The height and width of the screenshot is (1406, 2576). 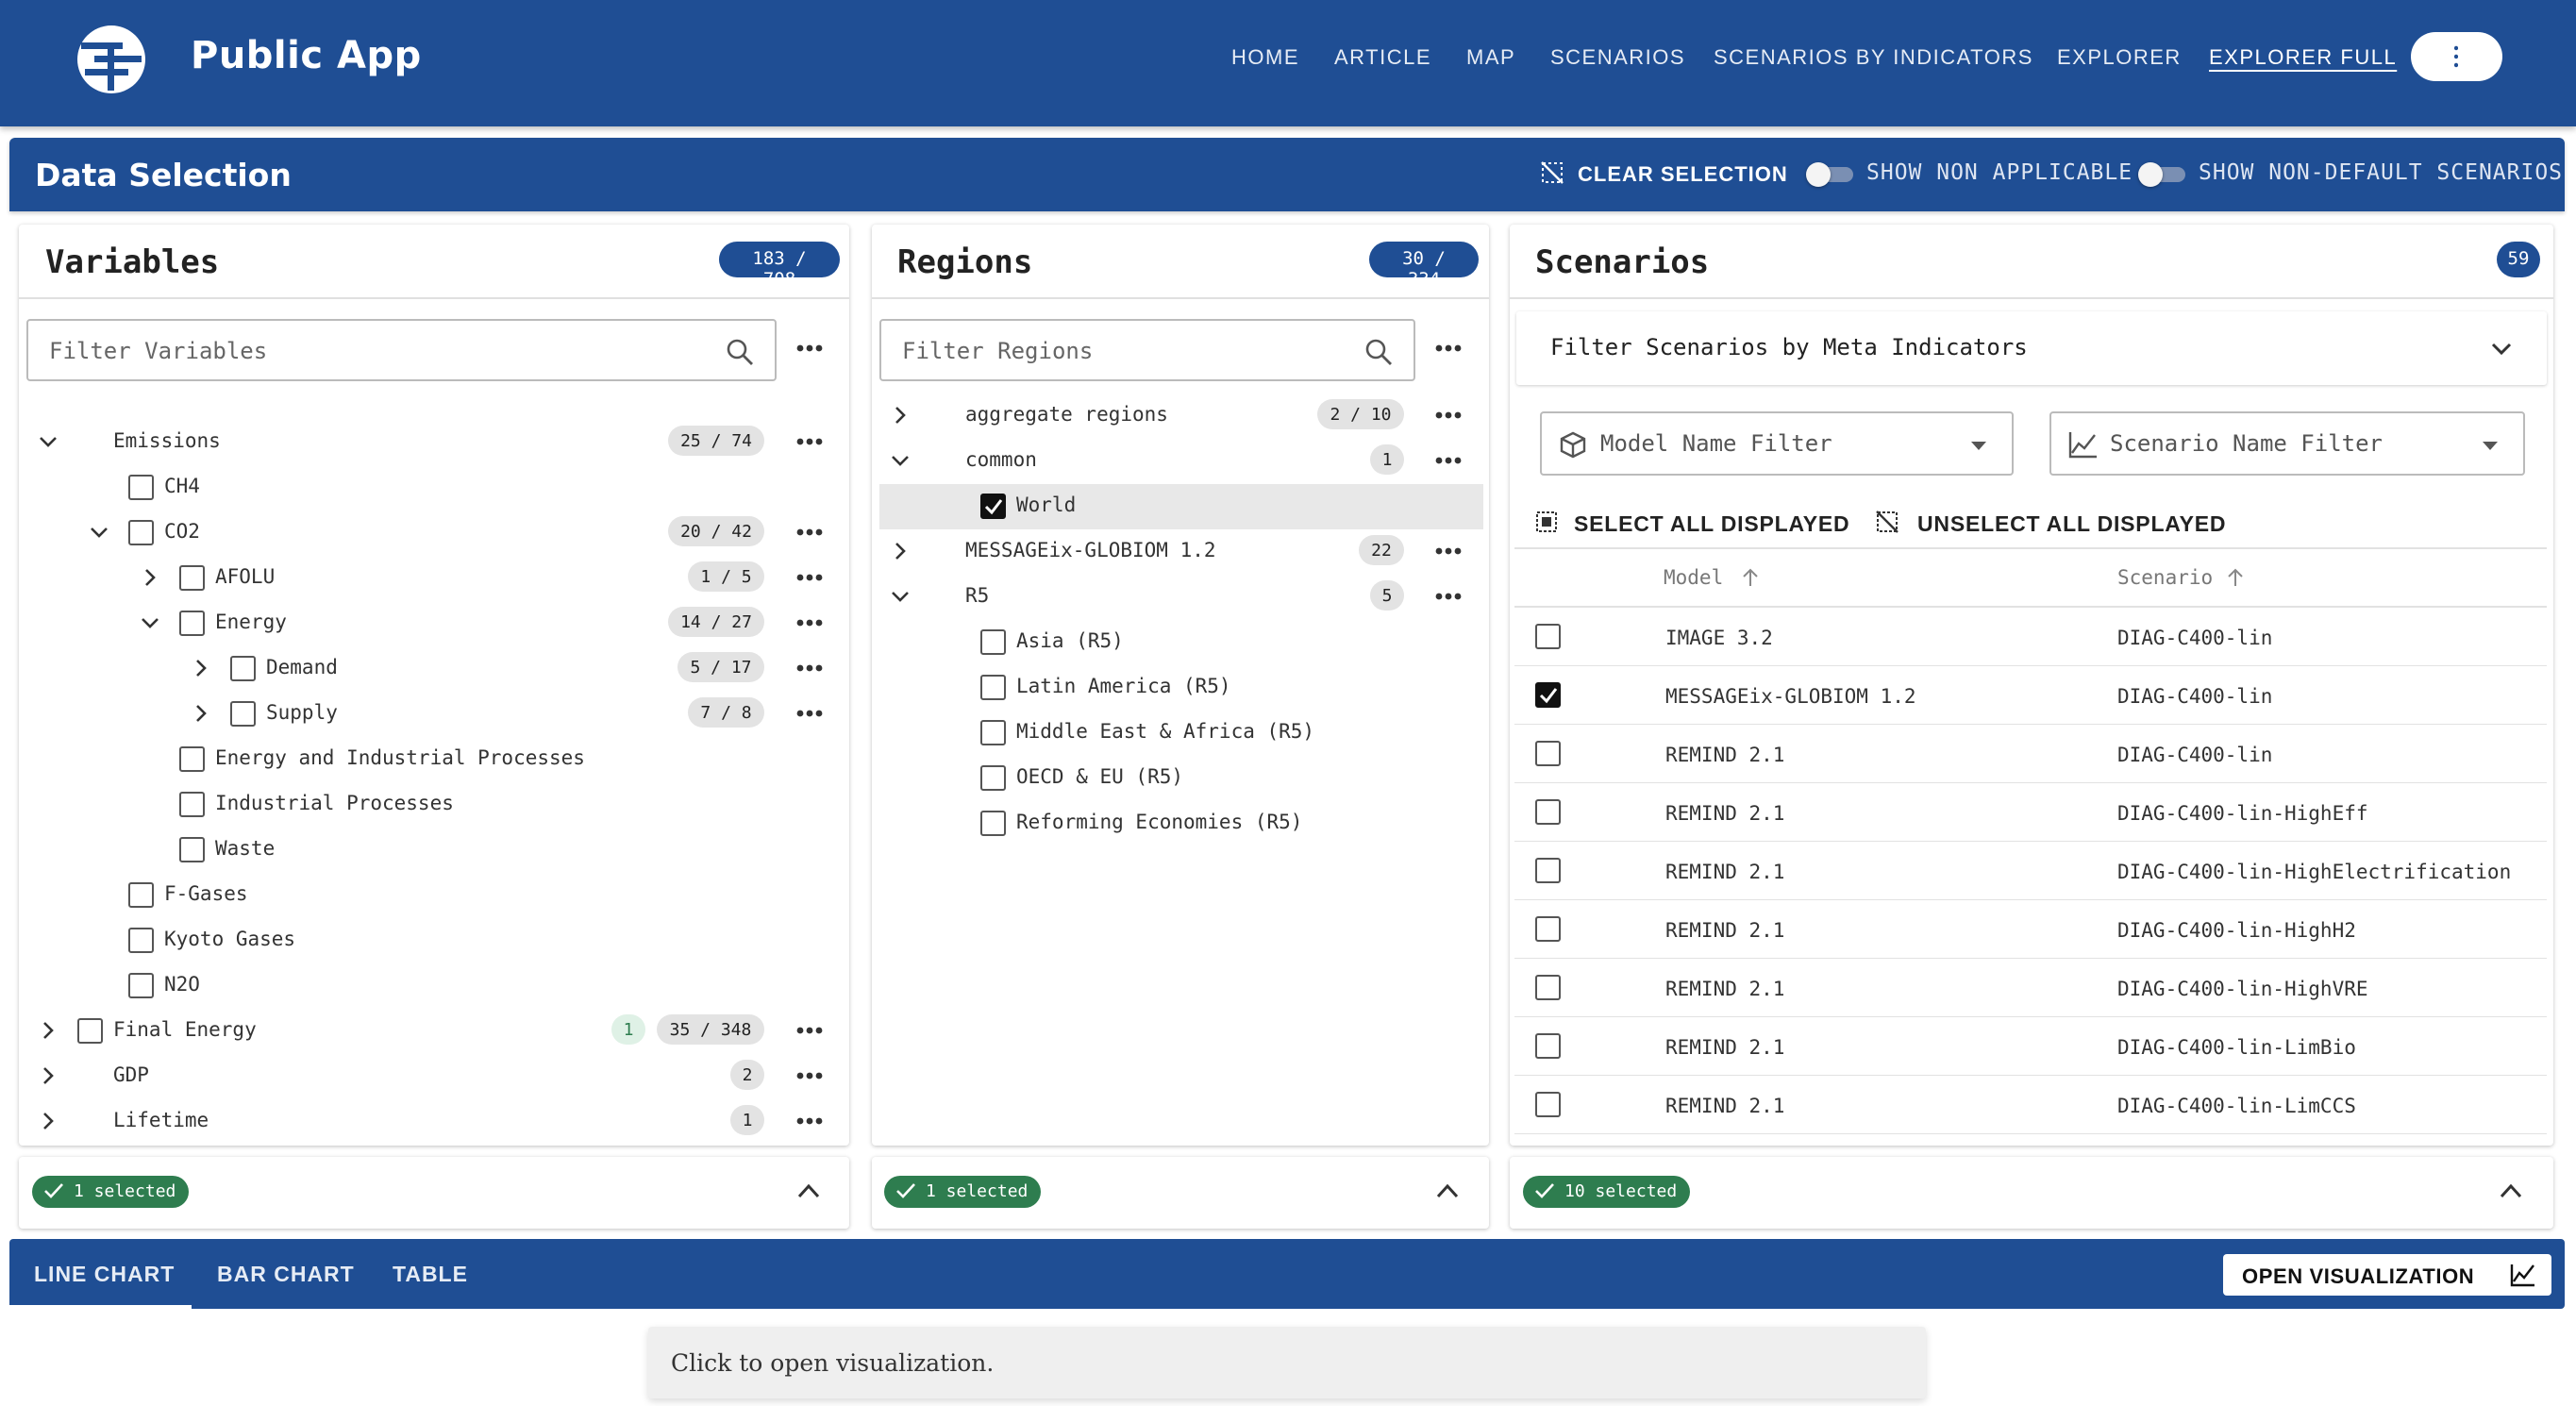 I want to click on table-row: REMIND 2.1 DIAG-C400-lin-HighH2, so click(x=2030, y=929).